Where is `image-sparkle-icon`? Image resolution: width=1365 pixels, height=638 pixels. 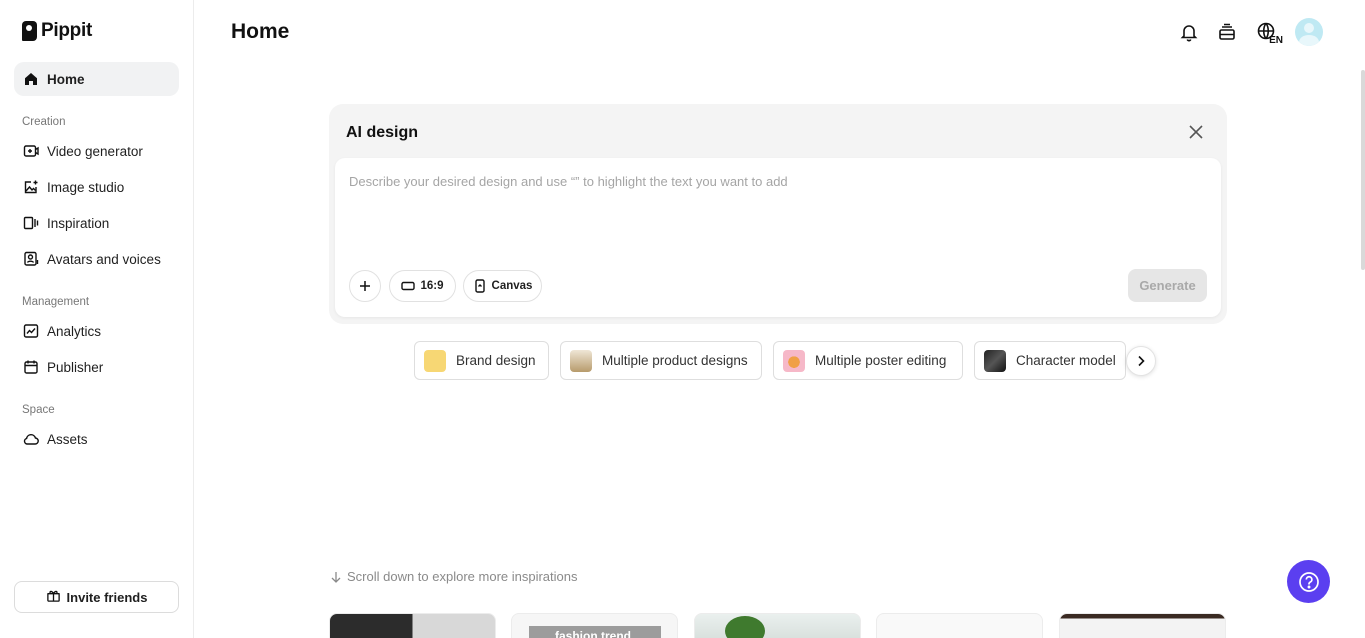 image-sparkle-icon is located at coordinates (31, 187).